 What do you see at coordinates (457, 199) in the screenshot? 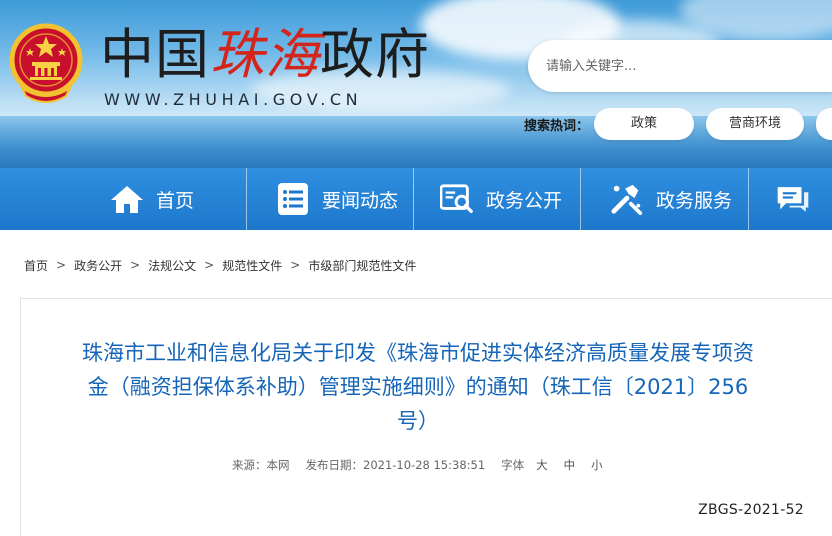
I see `search-doc-icon` at bounding box center [457, 199].